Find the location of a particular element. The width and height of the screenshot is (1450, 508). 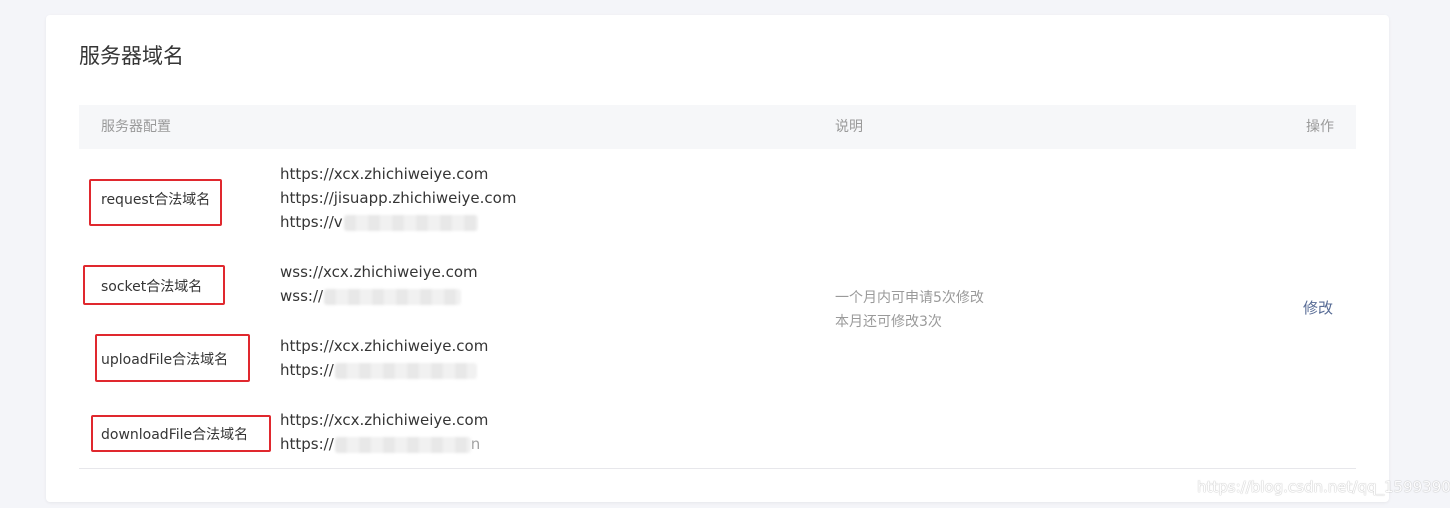

domain-request-3: https://v is located at coordinates (379, 222).